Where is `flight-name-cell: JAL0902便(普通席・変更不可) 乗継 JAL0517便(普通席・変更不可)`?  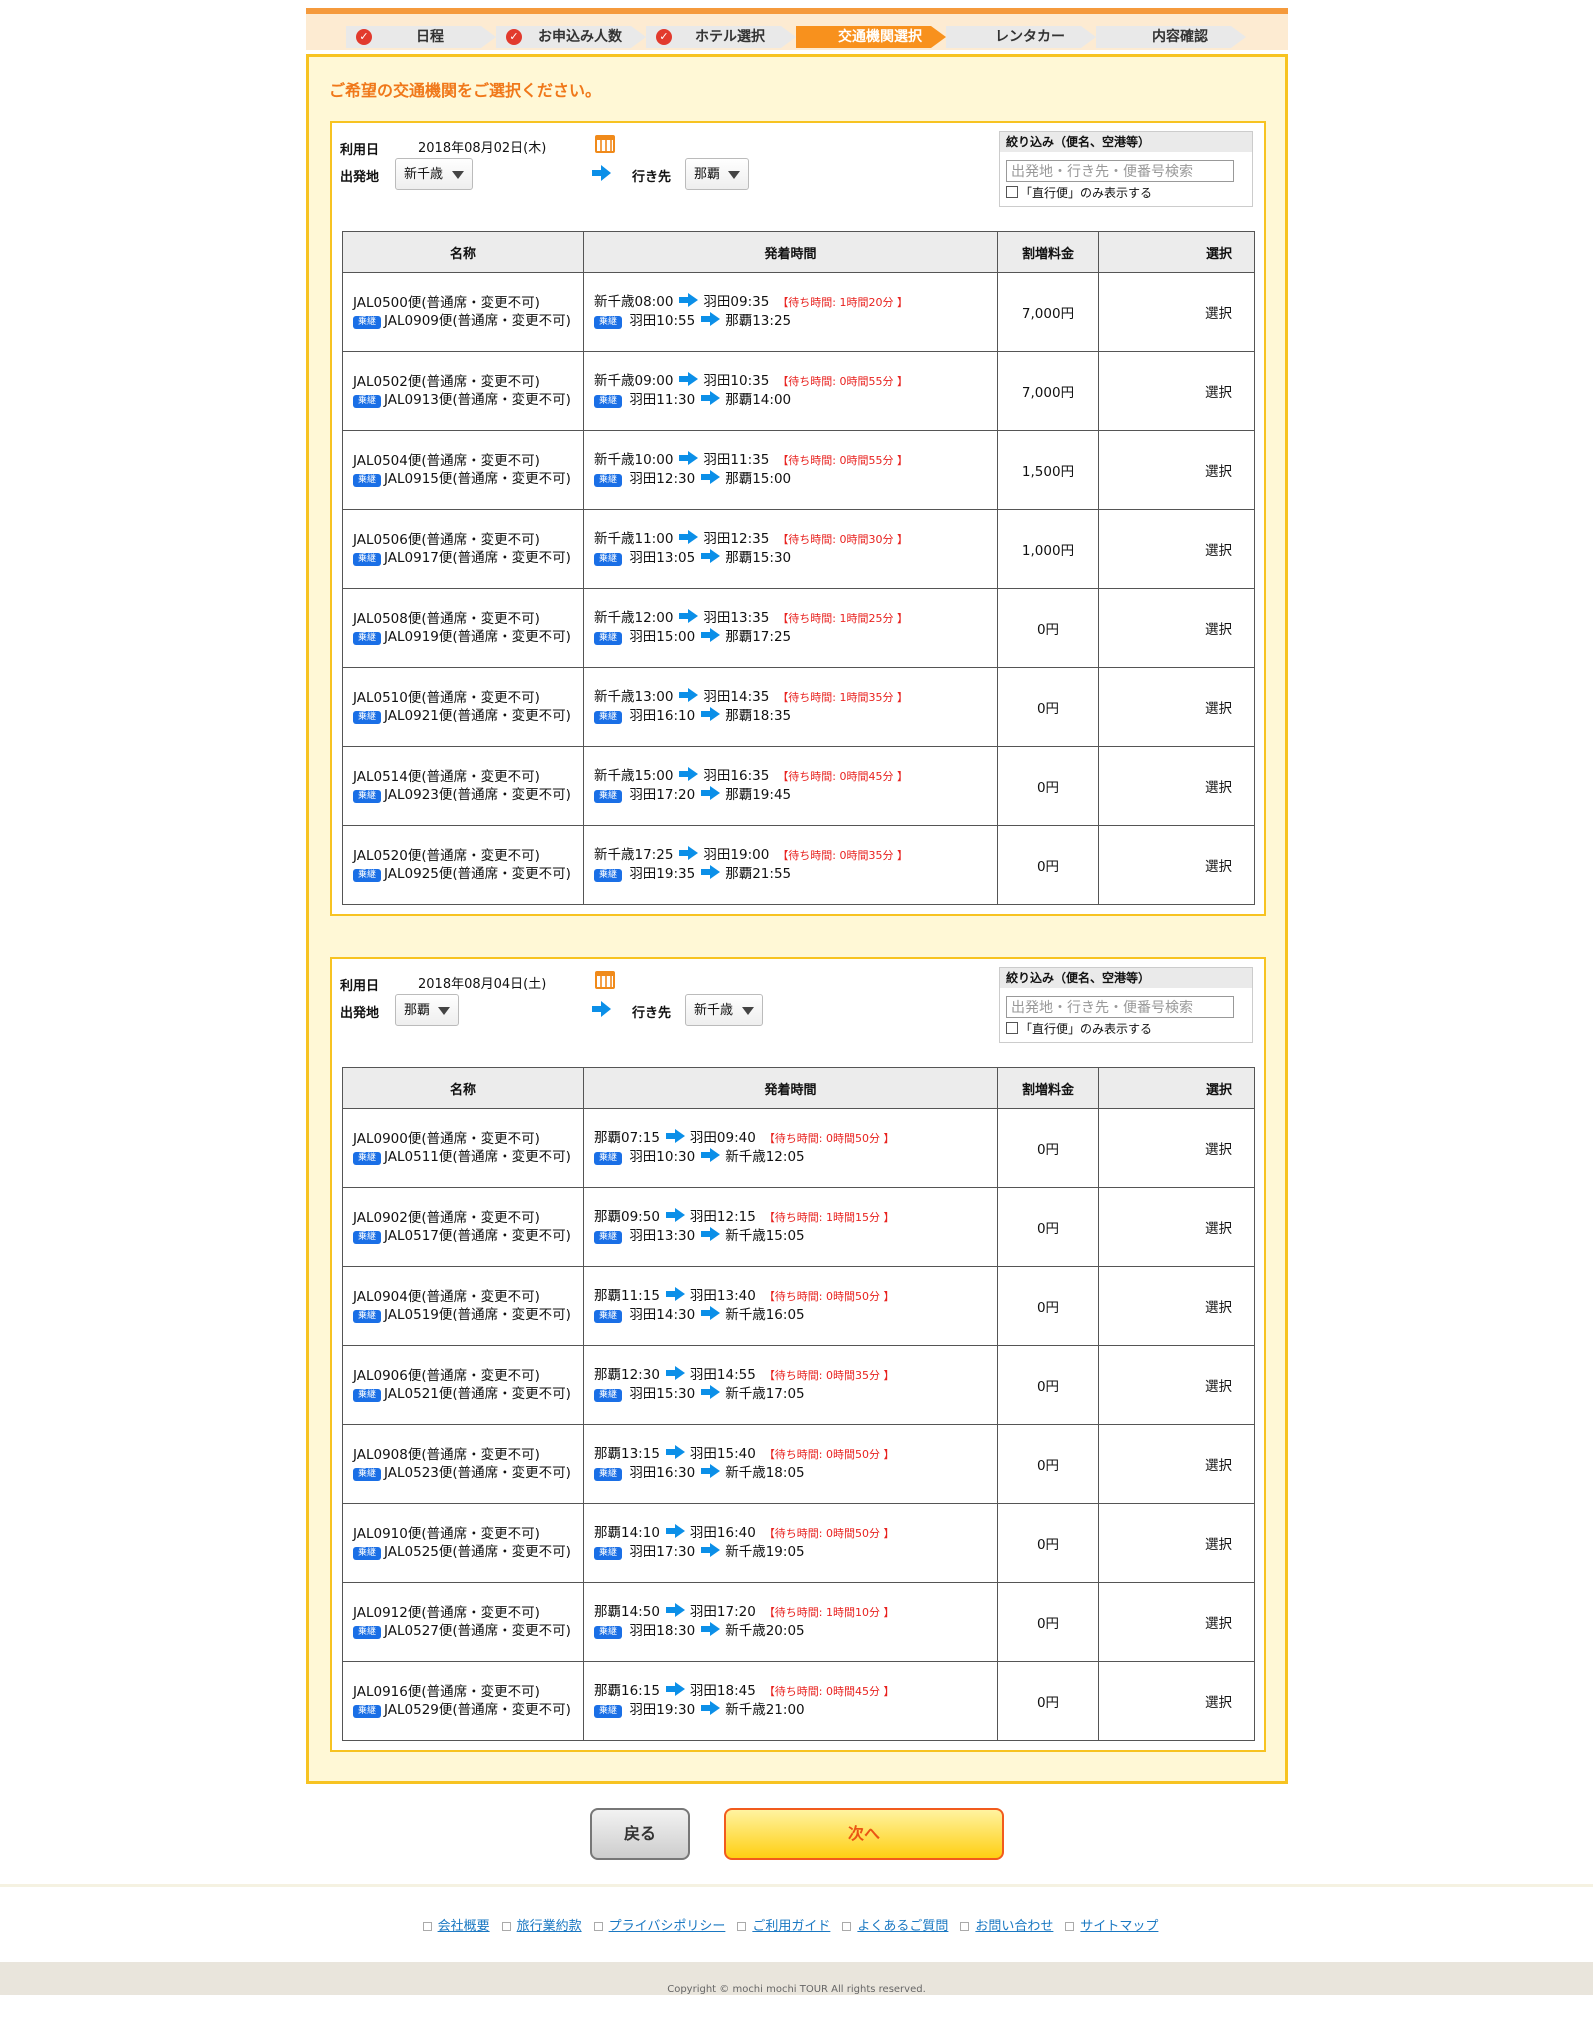
flight-name-cell: JAL0902便(普通席・変更不可) 乗継 JAL0517便(普通席・変更不可) is located at coordinates (463, 1227).